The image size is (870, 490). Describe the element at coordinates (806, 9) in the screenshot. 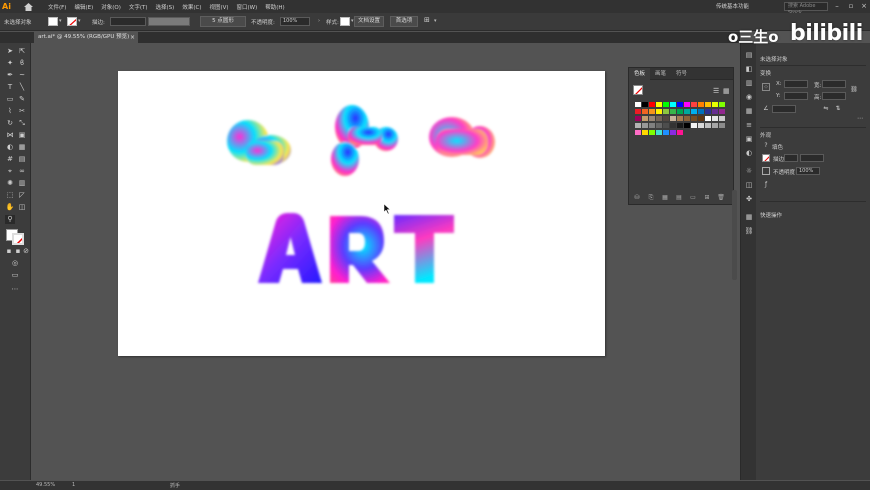

I see `stock-search-input: 搜索 Adobe Stock` at that location.